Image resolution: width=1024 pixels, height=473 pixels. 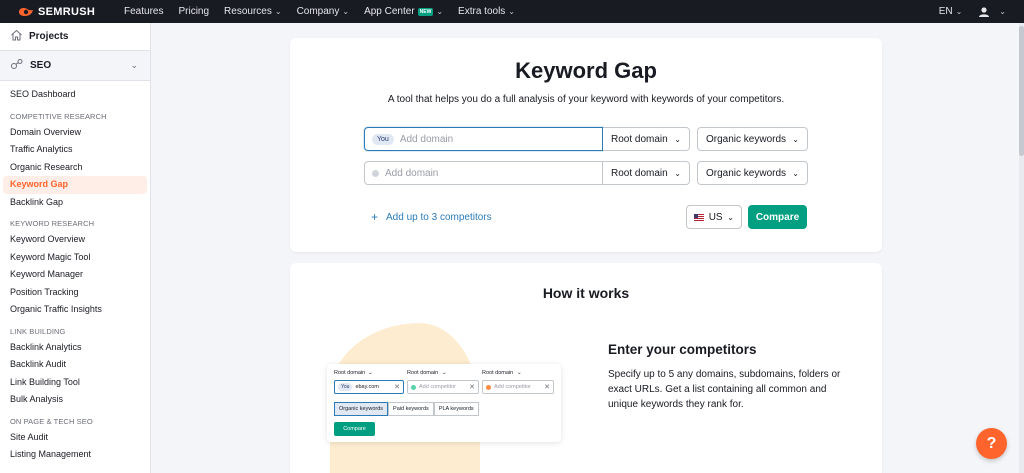 What do you see at coordinates (75, 185) in the screenshot?
I see `sidebar-item-keyword-gap: Keyword Gap` at bounding box center [75, 185].